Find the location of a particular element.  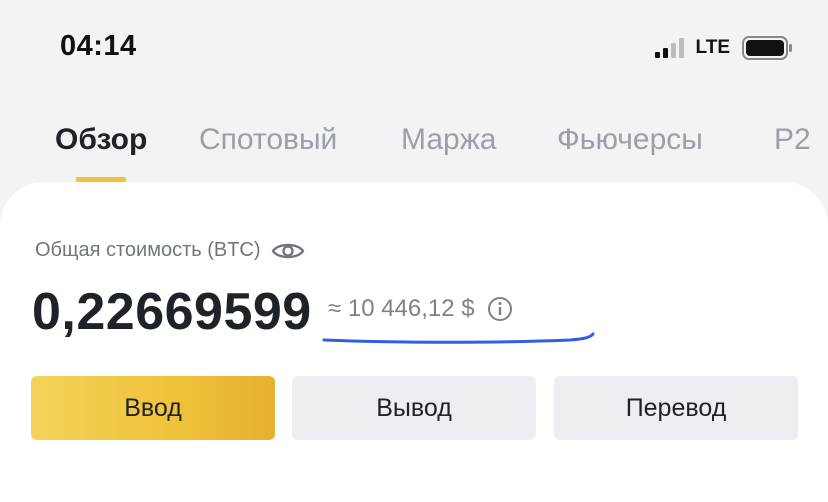

total-value-label: Общая стоимость (BTC) is located at coordinates (170, 250).